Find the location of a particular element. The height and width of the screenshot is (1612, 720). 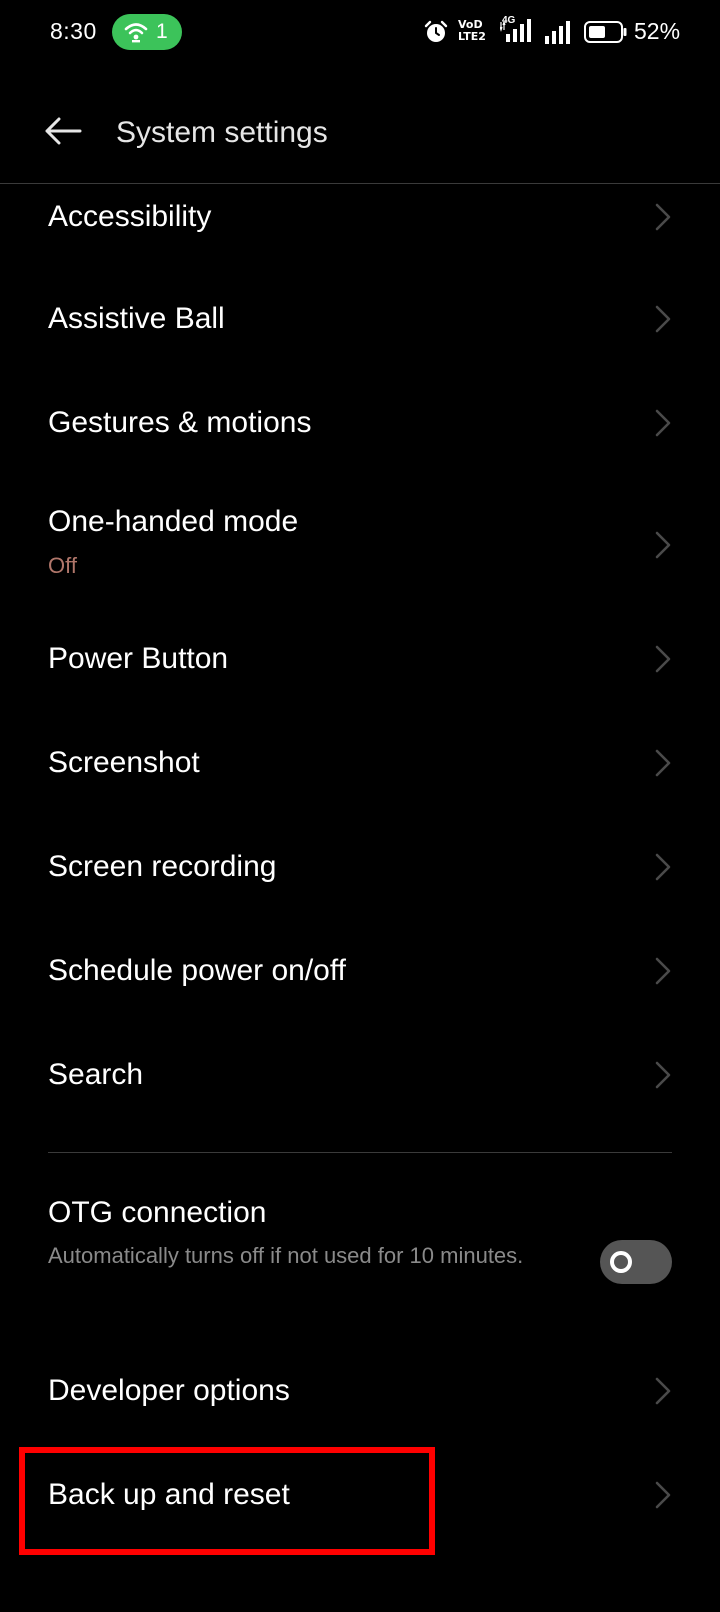

hotspot-count: 1 is located at coordinates (162, 31).